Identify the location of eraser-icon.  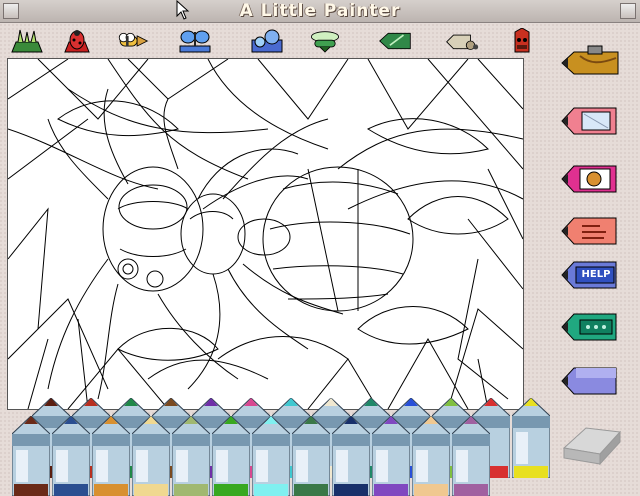
(592, 446).